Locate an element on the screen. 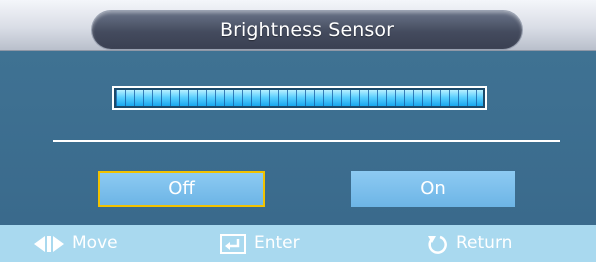 The height and width of the screenshot is (262, 596). move-hint: Move is located at coordinates (76, 243).